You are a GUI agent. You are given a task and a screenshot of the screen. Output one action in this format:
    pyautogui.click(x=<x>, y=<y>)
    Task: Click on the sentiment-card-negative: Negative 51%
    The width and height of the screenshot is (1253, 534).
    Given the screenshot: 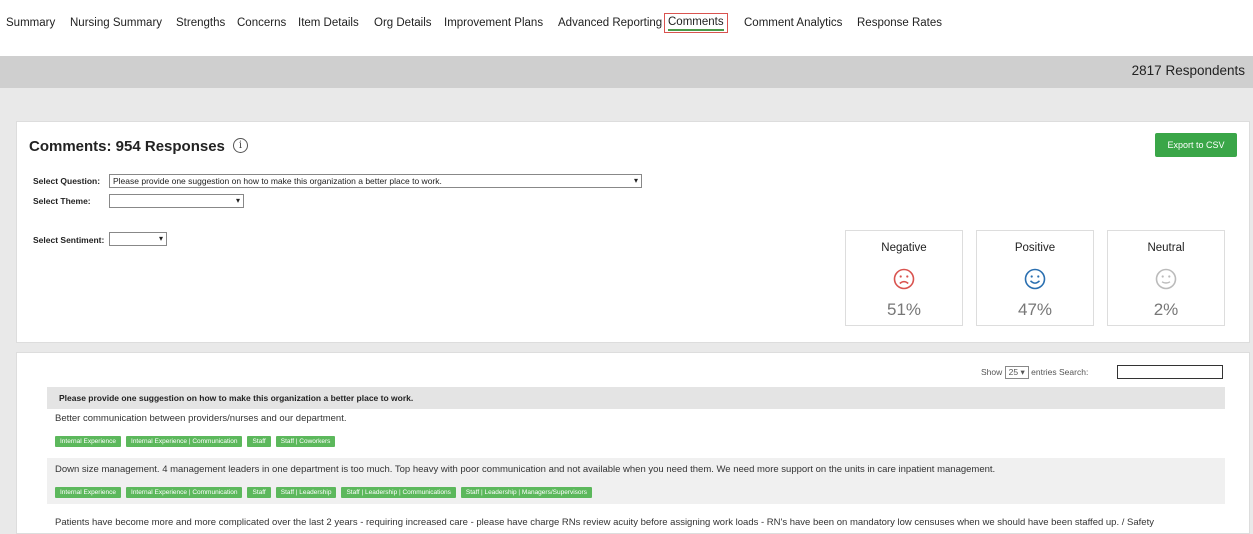 What is the action you would take?
    pyautogui.click(x=904, y=278)
    